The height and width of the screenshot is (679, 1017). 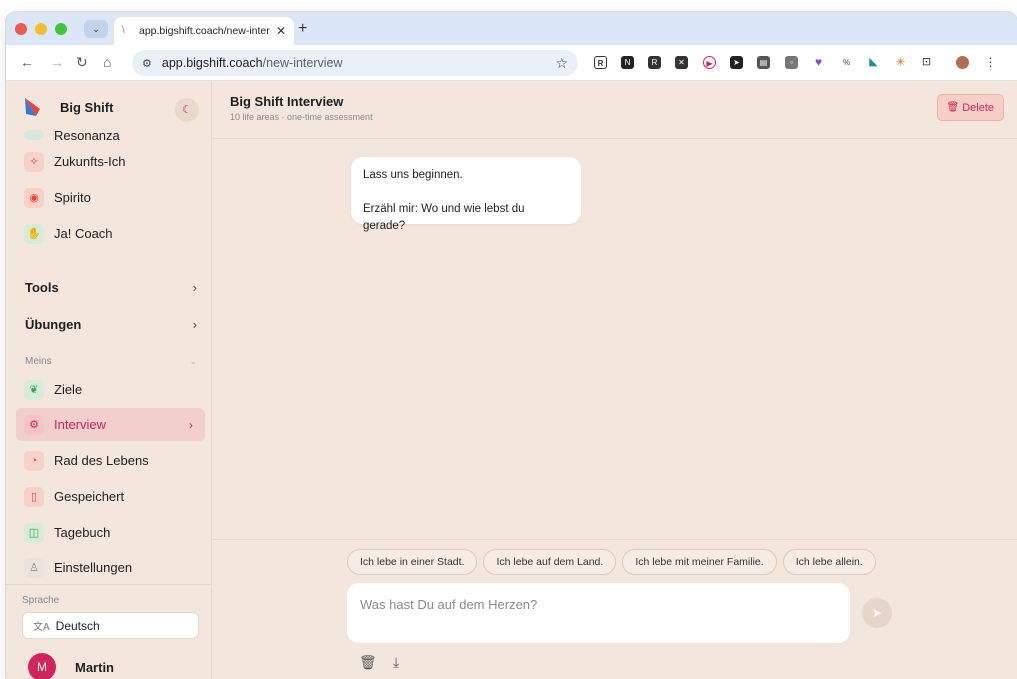 What do you see at coordinates (93, 567) in the screenshot?
I see `sidebar-item-label: Einstellungen` at bounding box center [93, 567].